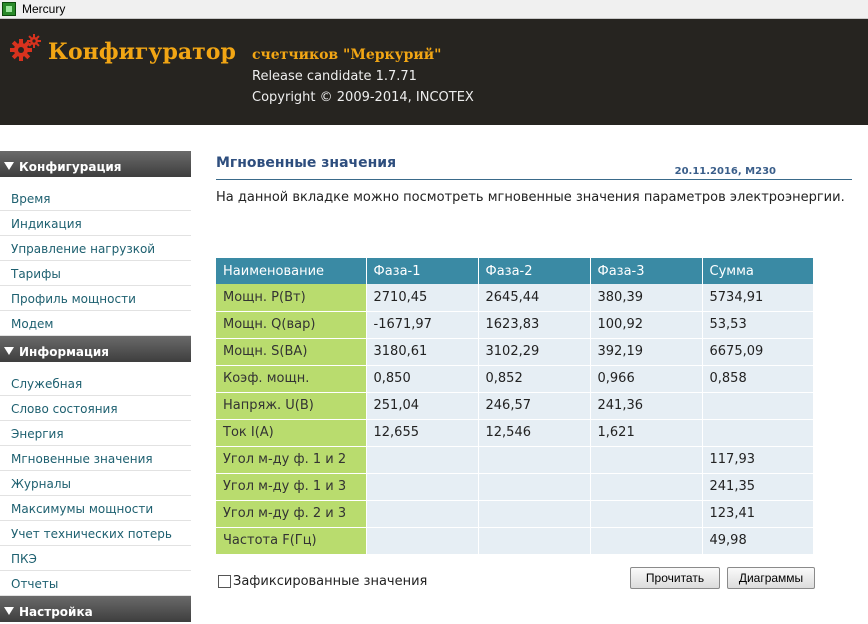  I want to click on sidebar-section-configuration: Конфигурация, so click(95, 164).